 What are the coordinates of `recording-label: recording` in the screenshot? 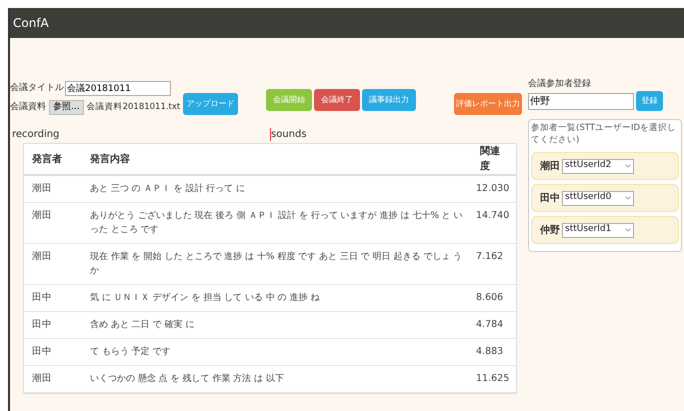 It's located at (35, 135).